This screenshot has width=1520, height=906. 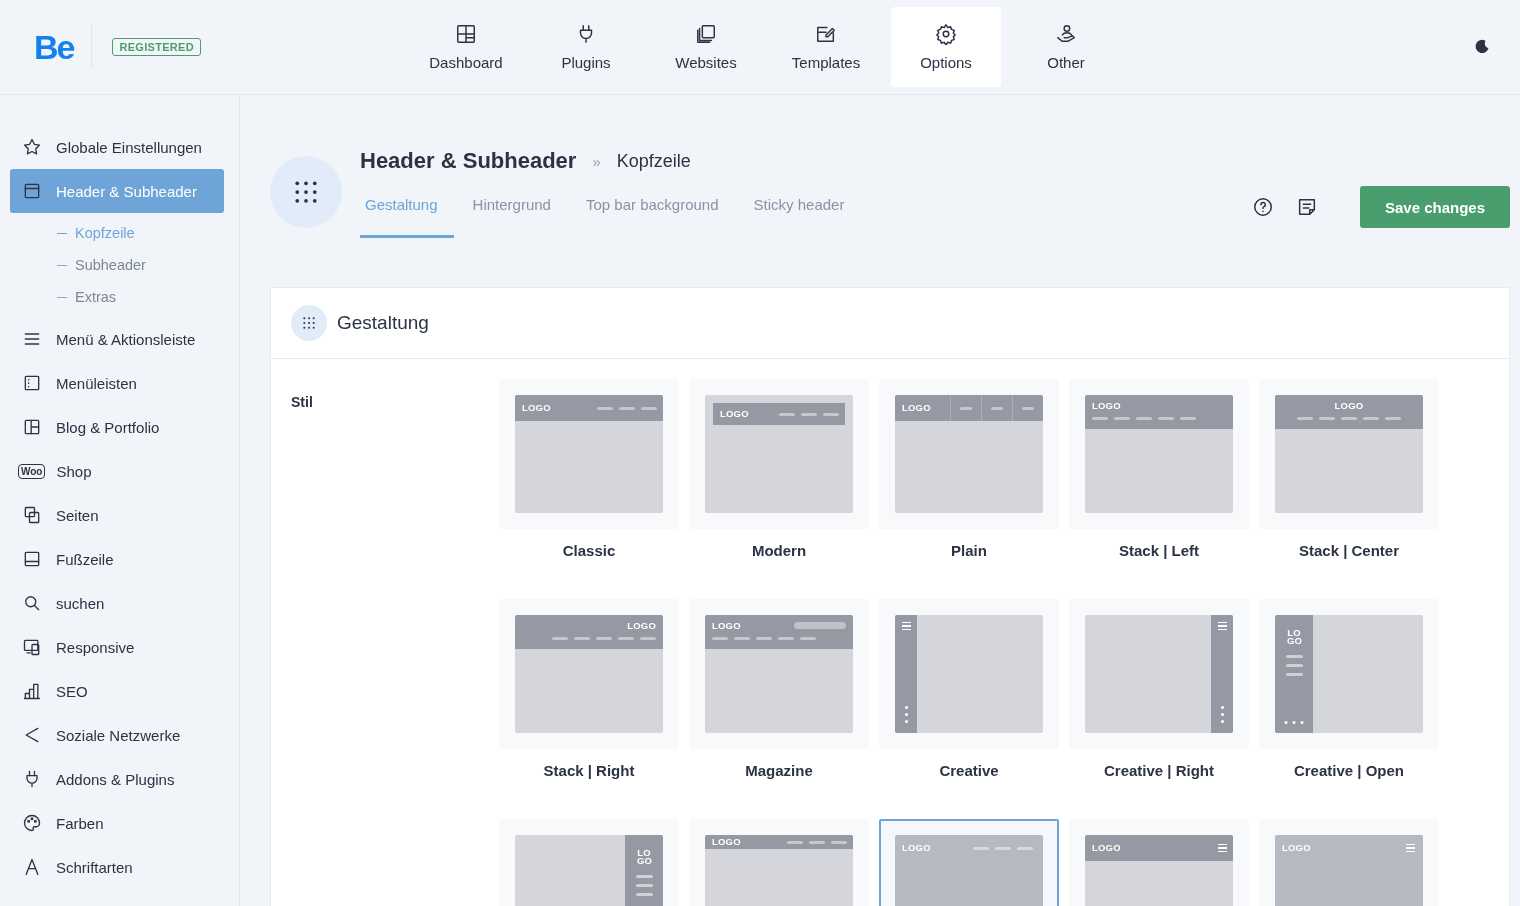 I want to click on nav-tab: Dashboard, so click(x=466, y=47).